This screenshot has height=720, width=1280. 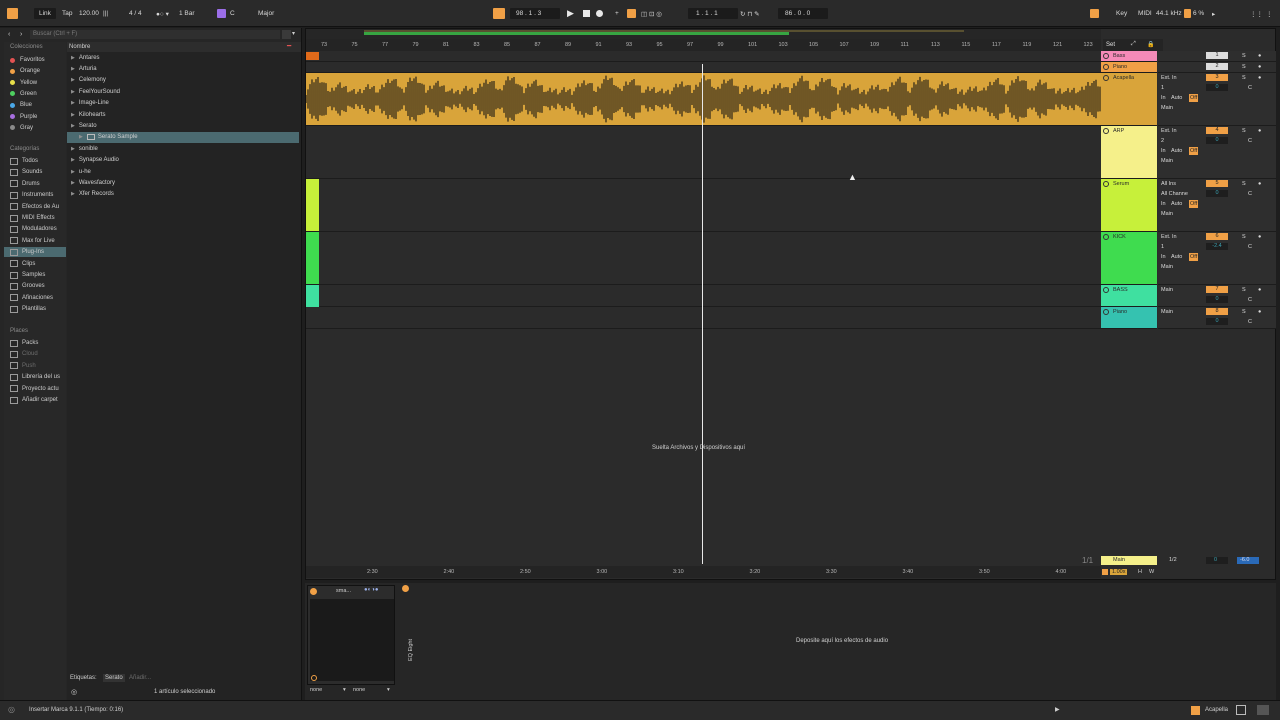 I want to click on tag-serato: Serato, so click(x=114, y=678).